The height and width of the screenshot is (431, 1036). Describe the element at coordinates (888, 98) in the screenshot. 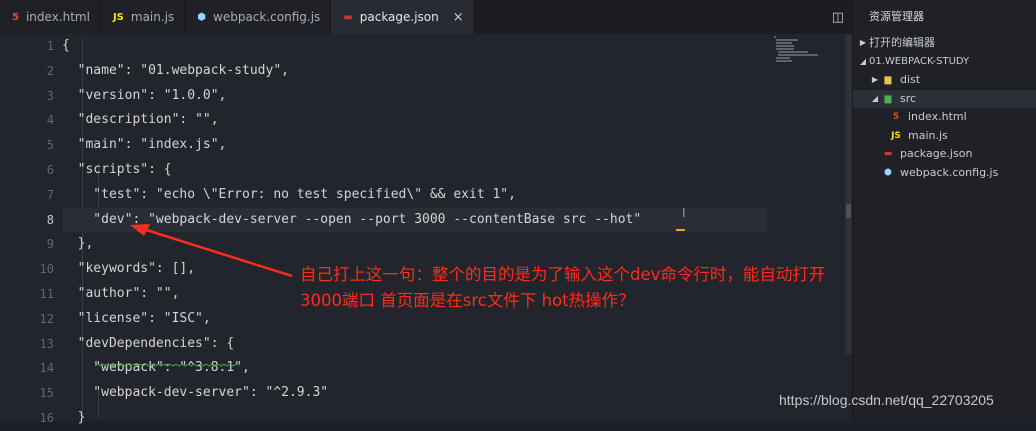

I see `folder-open-icon: ▆` at that location.